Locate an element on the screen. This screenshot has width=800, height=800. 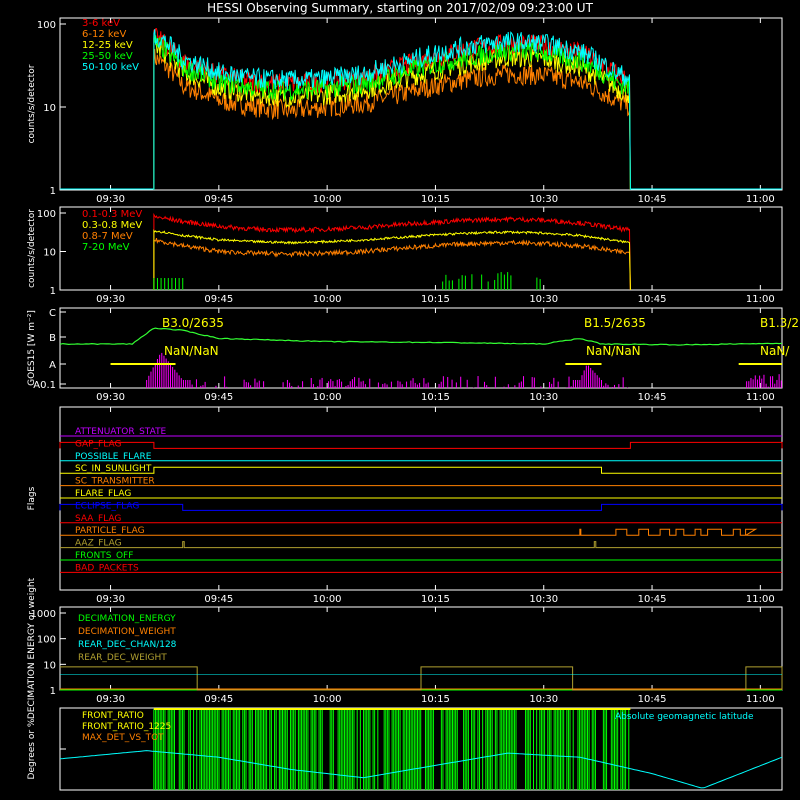
legend-entry: 12-25 keV is located at coordinates (107, 45).